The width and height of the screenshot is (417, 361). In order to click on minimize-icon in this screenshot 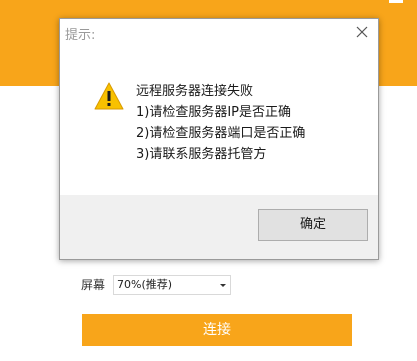, I will do `click(396, 1)`.